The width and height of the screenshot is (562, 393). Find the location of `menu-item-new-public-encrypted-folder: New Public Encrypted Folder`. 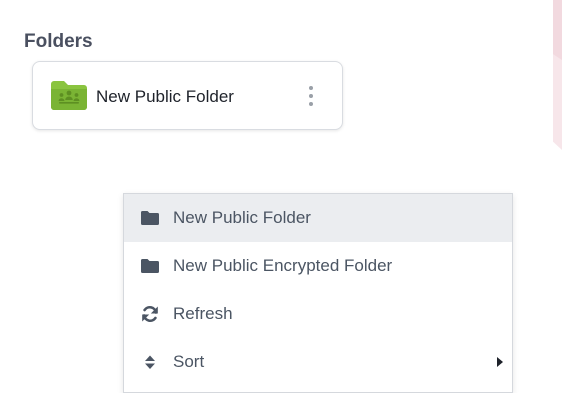

menu-item-new-public-encrypted-folder: New Public Encrypted Folder is located at coordinates (318, 266).